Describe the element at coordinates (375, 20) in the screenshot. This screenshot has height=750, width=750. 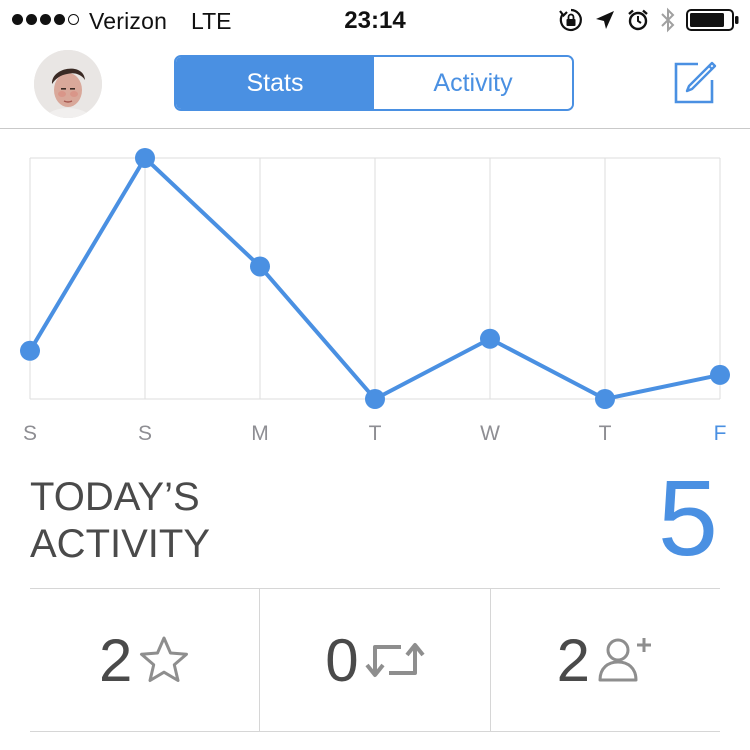
I see `status-bar: Verizon LTE 23:14` at that location.